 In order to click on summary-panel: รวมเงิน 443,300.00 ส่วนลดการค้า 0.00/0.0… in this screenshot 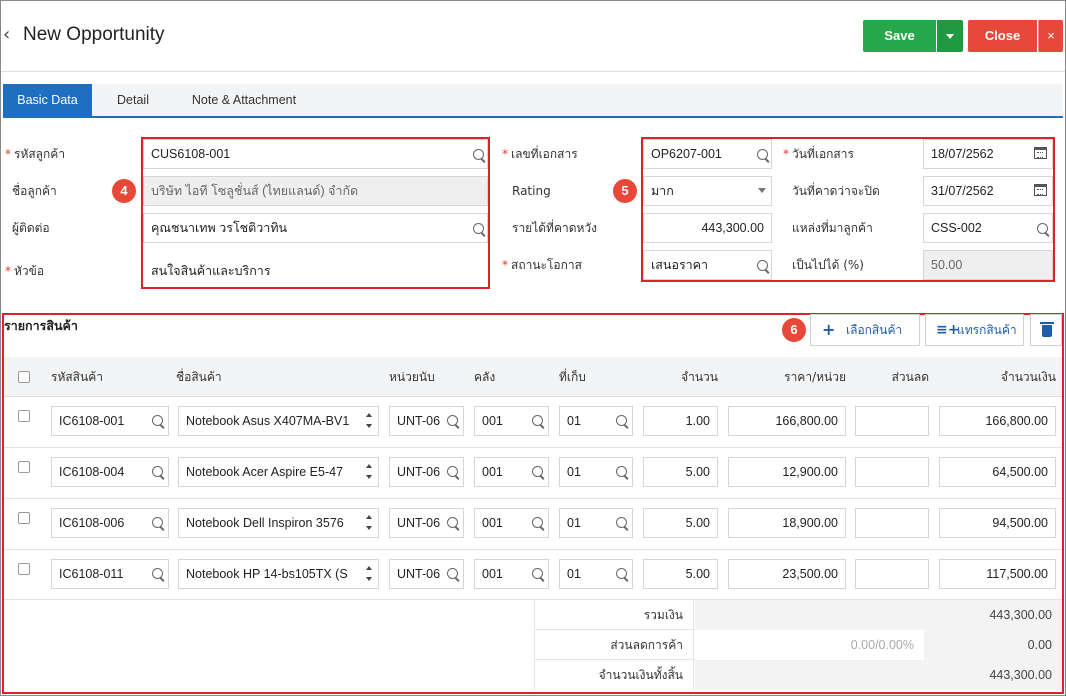, I will do `click(798, 645)`.